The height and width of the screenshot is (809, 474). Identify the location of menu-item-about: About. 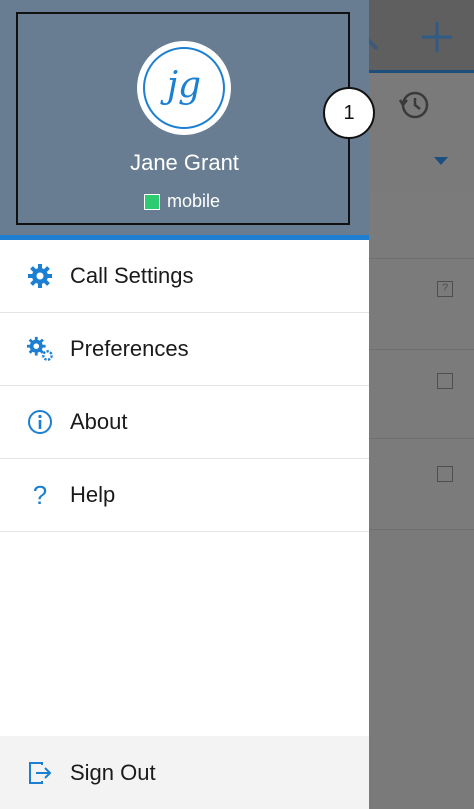
(184, 422).